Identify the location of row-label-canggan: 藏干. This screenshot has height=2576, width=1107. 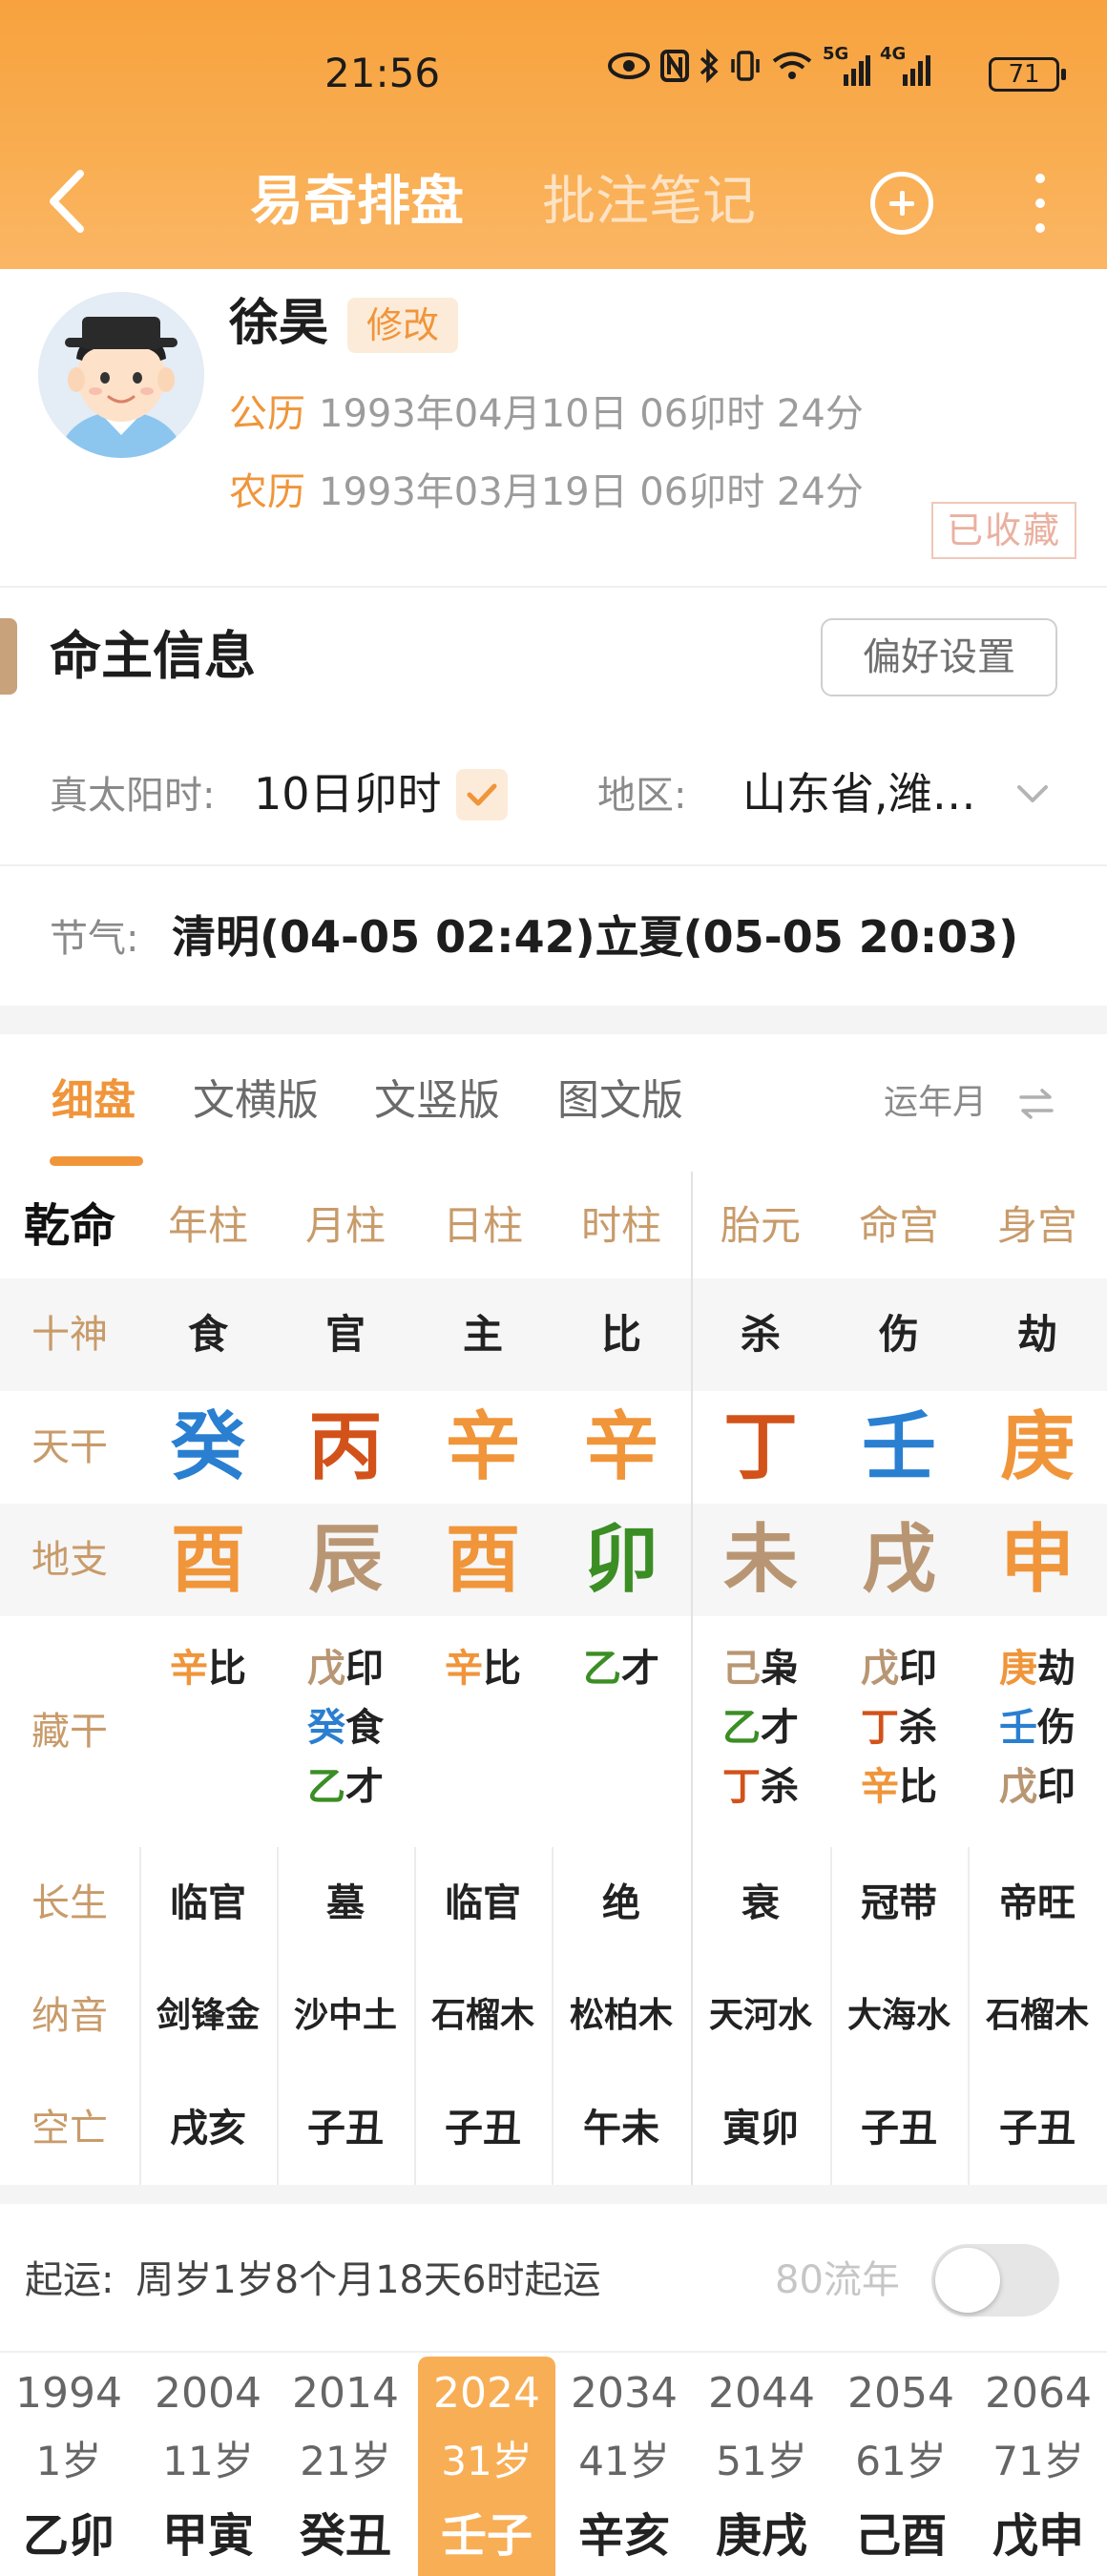
(69, 1732).